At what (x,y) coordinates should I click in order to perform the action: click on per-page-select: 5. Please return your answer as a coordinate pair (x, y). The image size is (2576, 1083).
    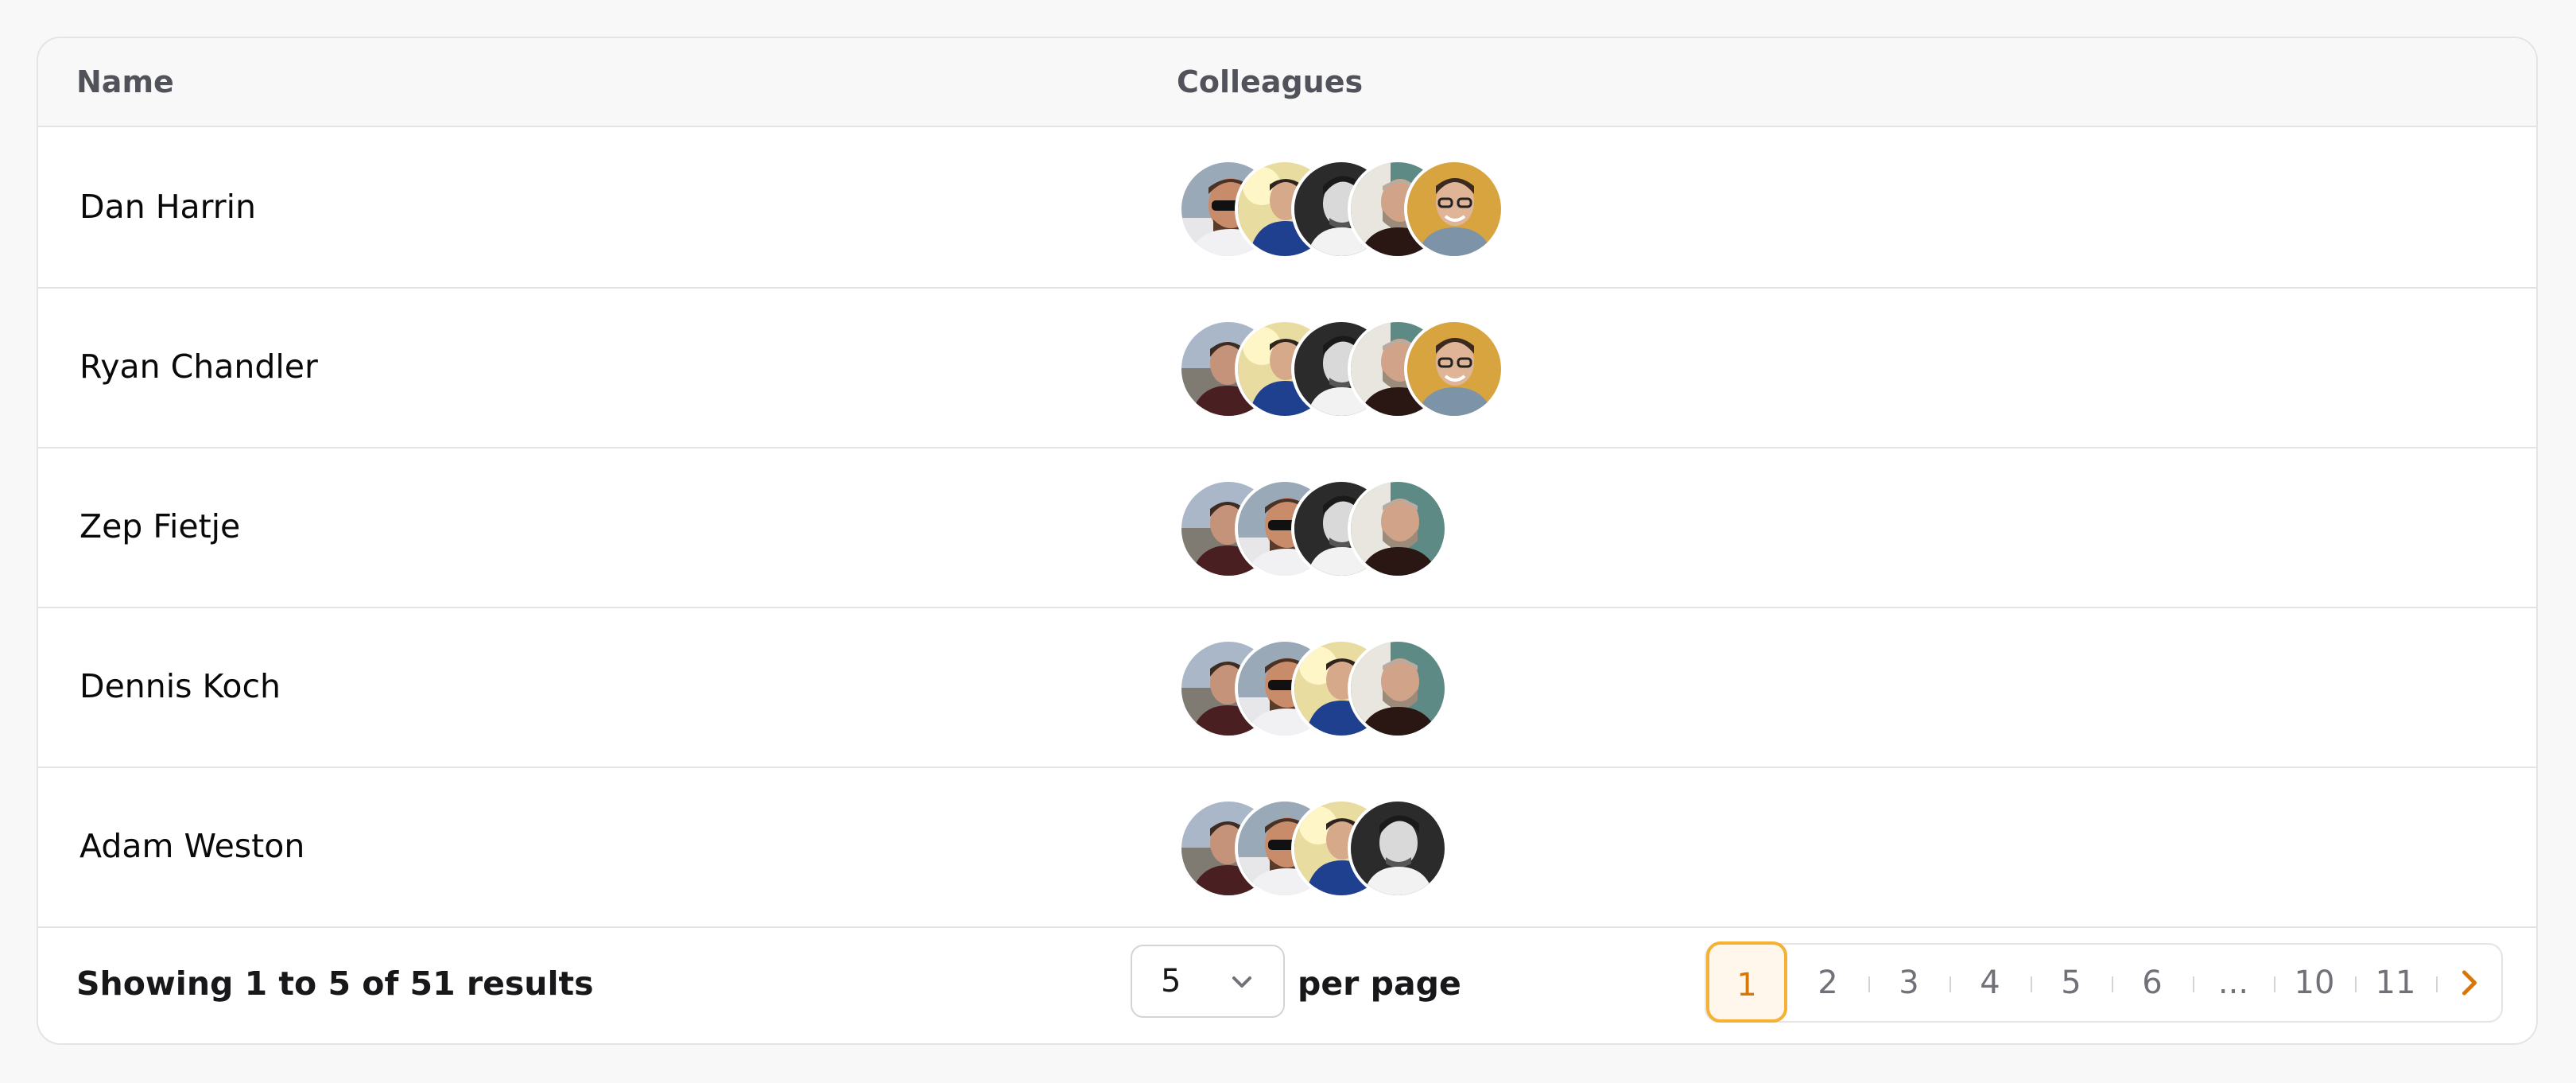
    Looking at the image, I should click on (1208, 981).